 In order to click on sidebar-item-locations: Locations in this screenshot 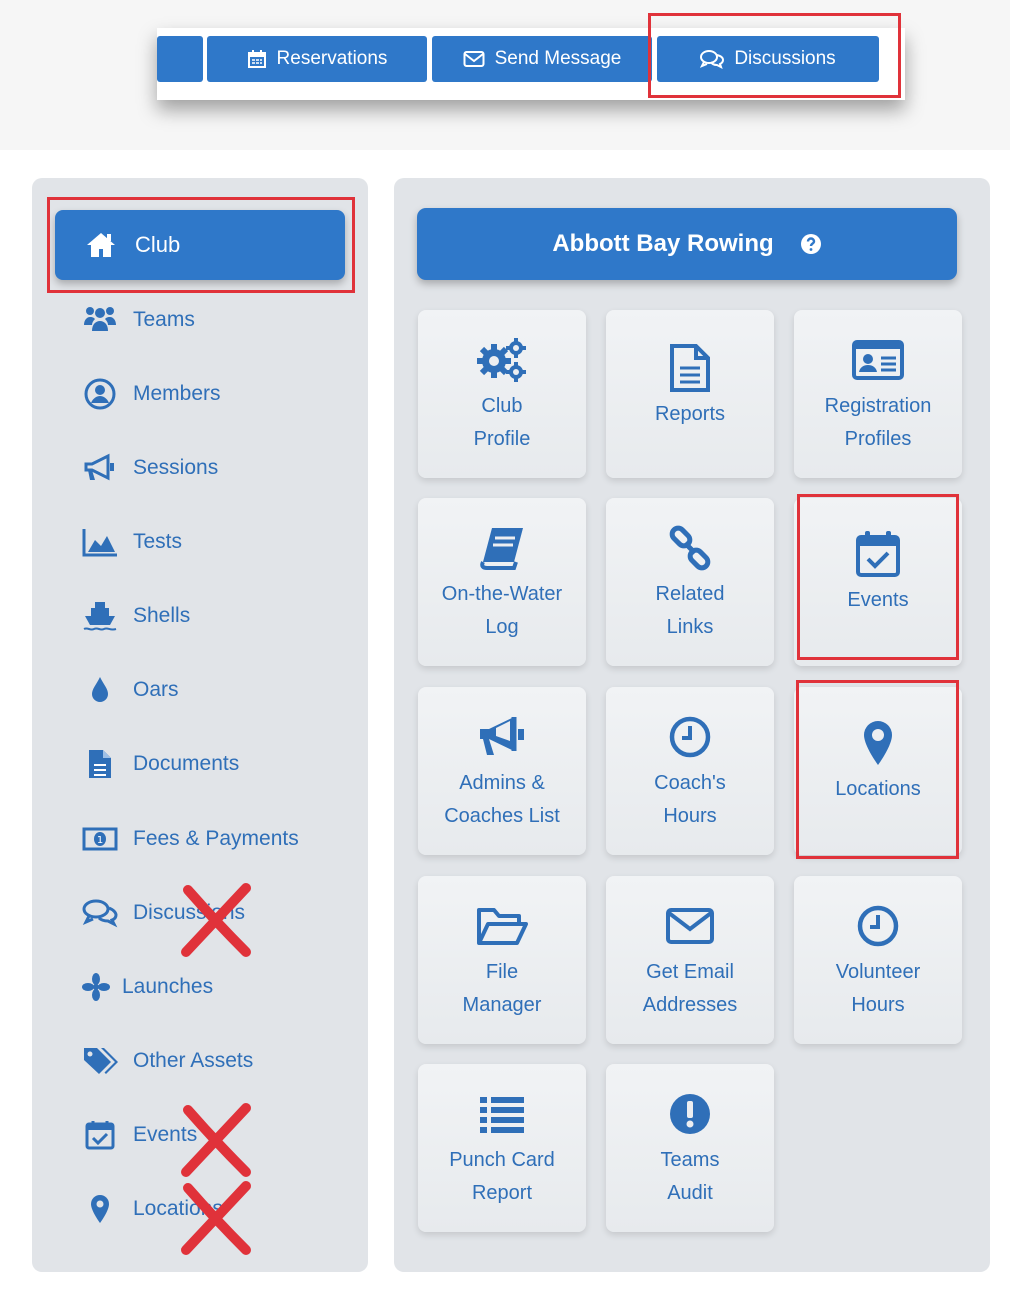, I will do `click(152, 1209)`.